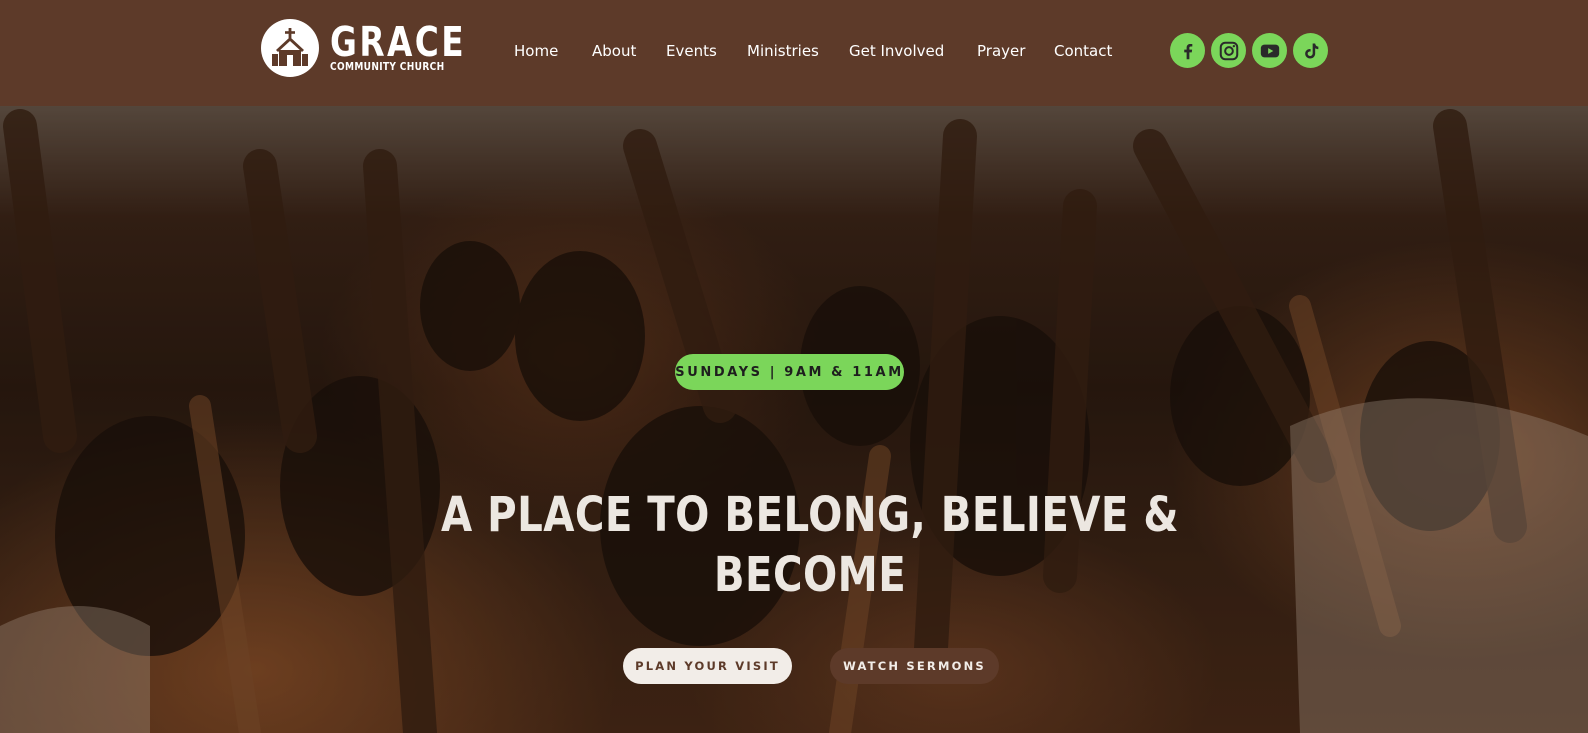  Describe the element at coordinates (1187, 50) in the screenshot. I see `facebook-icon` at that location.